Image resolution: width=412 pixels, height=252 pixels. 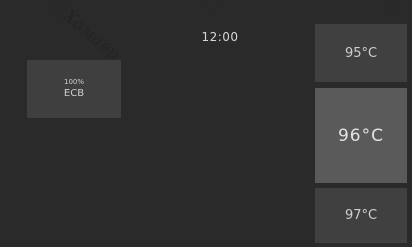 I want to click on current-temperature-display: 96°C, so click(x=361, y=135).